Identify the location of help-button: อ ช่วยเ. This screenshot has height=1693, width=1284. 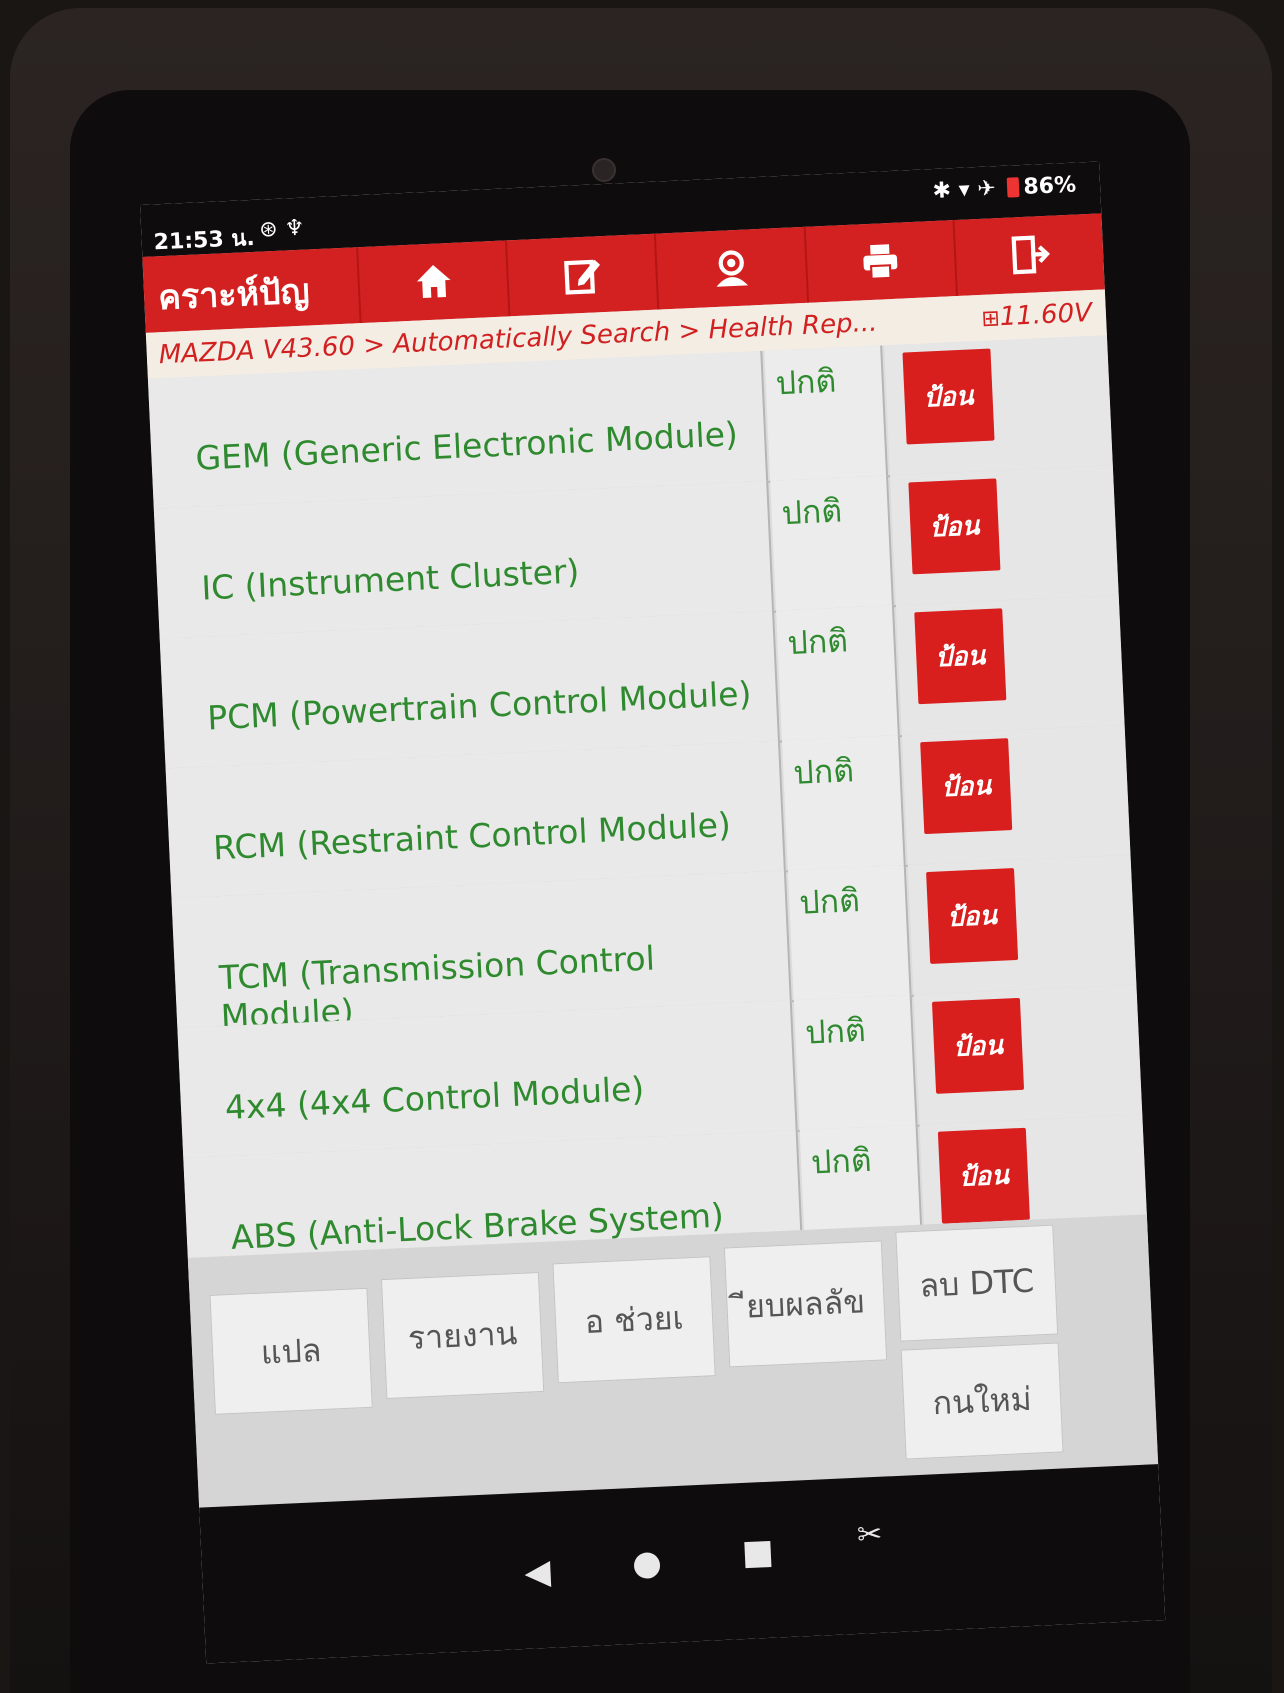
(634, 1320).